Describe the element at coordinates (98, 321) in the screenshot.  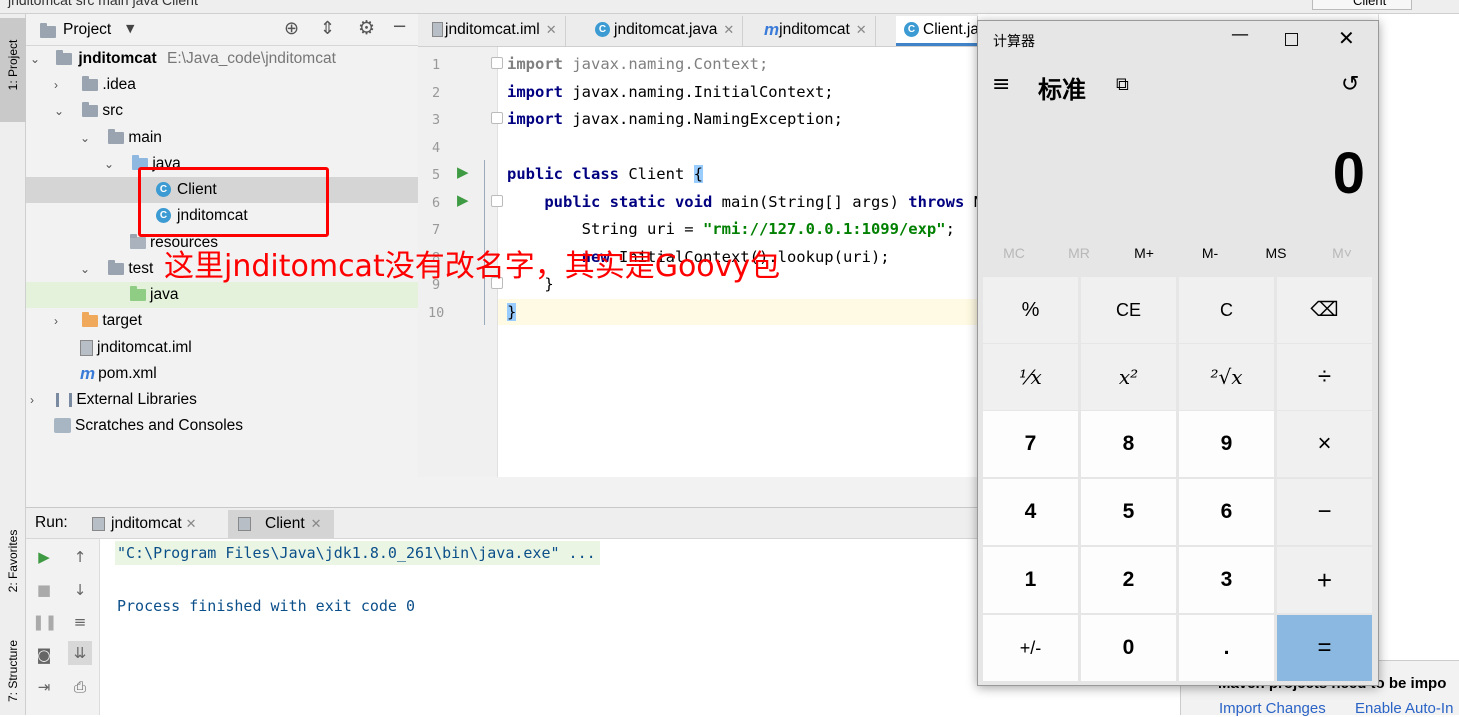
I see `tree-item-target: › target` at that location.